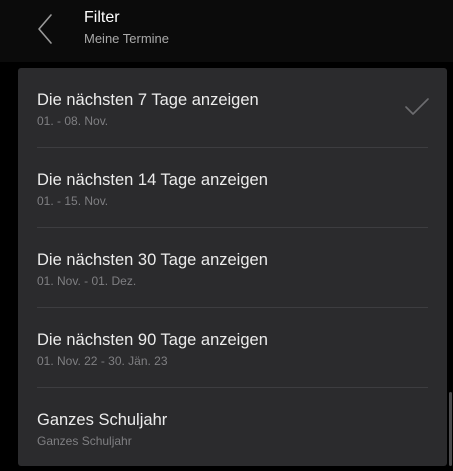 This screenshot has width=453, height=471. I want to click on scrollbar, so click(450, 429).